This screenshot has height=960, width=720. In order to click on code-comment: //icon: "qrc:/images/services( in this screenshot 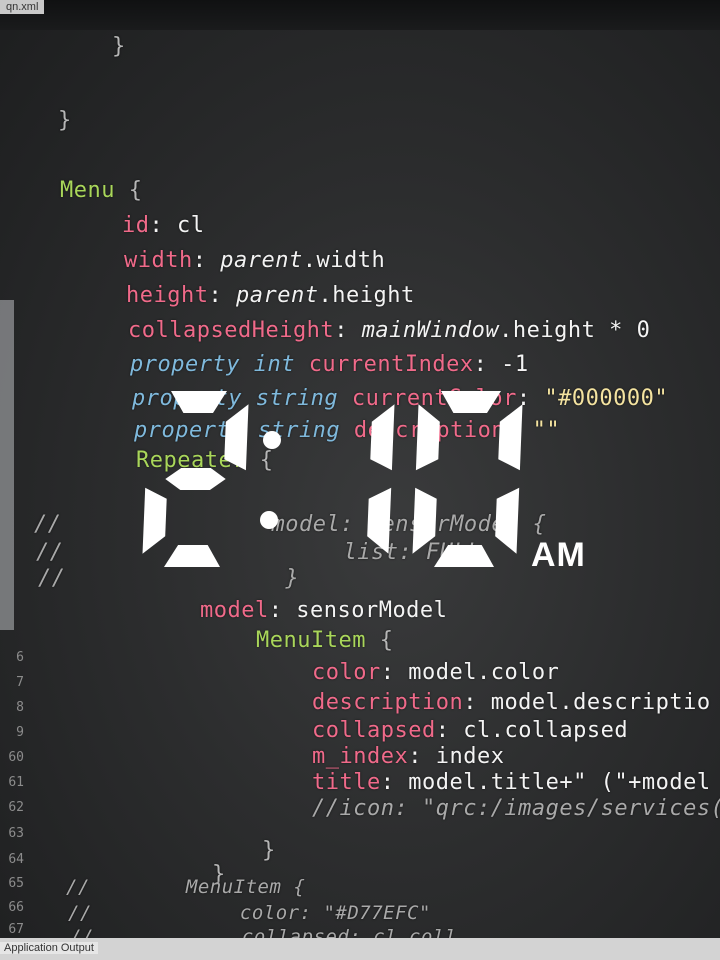, I will do `click(516, 808)`.